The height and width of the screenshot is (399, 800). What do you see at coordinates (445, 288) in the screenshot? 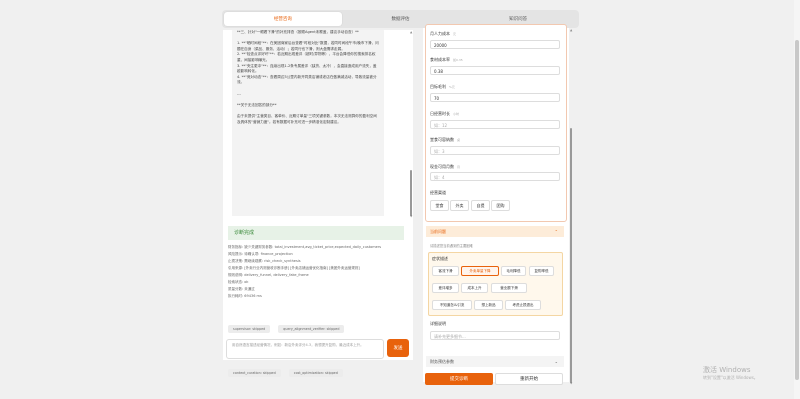
I see `symptom-option: 差评增多` at bounding box center [445, 288].